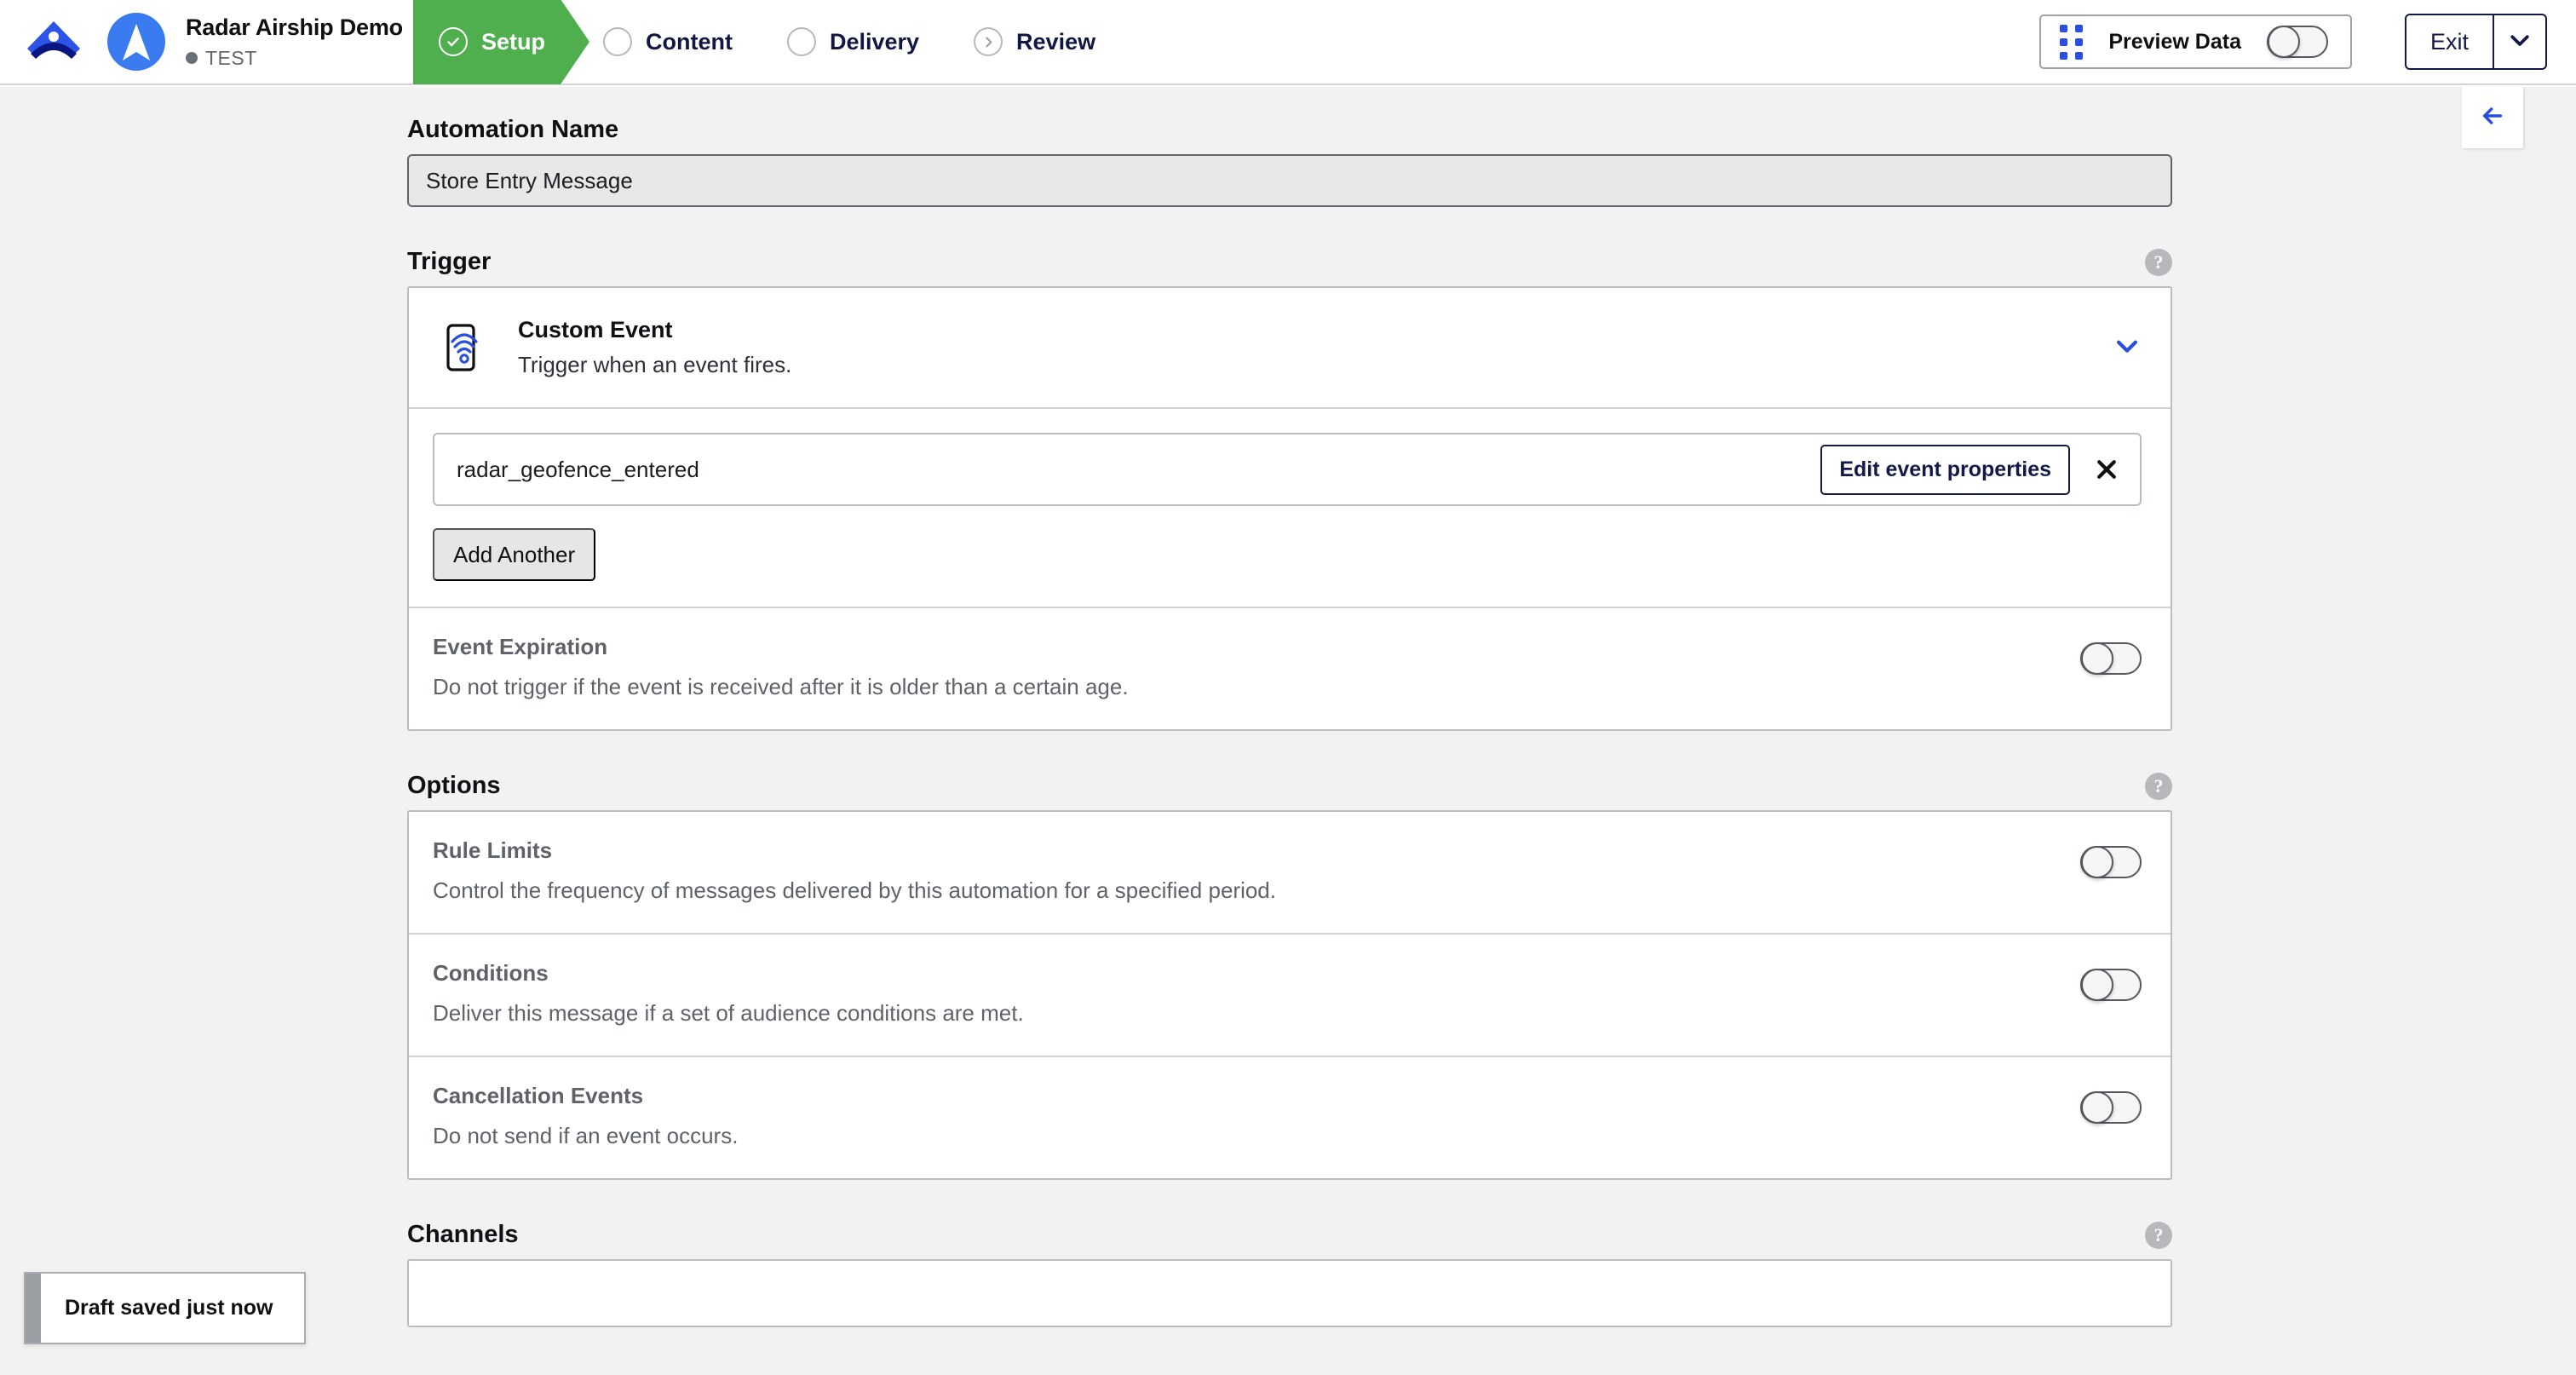 This screenshot has width=2576, height=1375. Describe the element at coordinates (512, 41) in the screenshot. I see `step-setup-label: Setup` at that location.